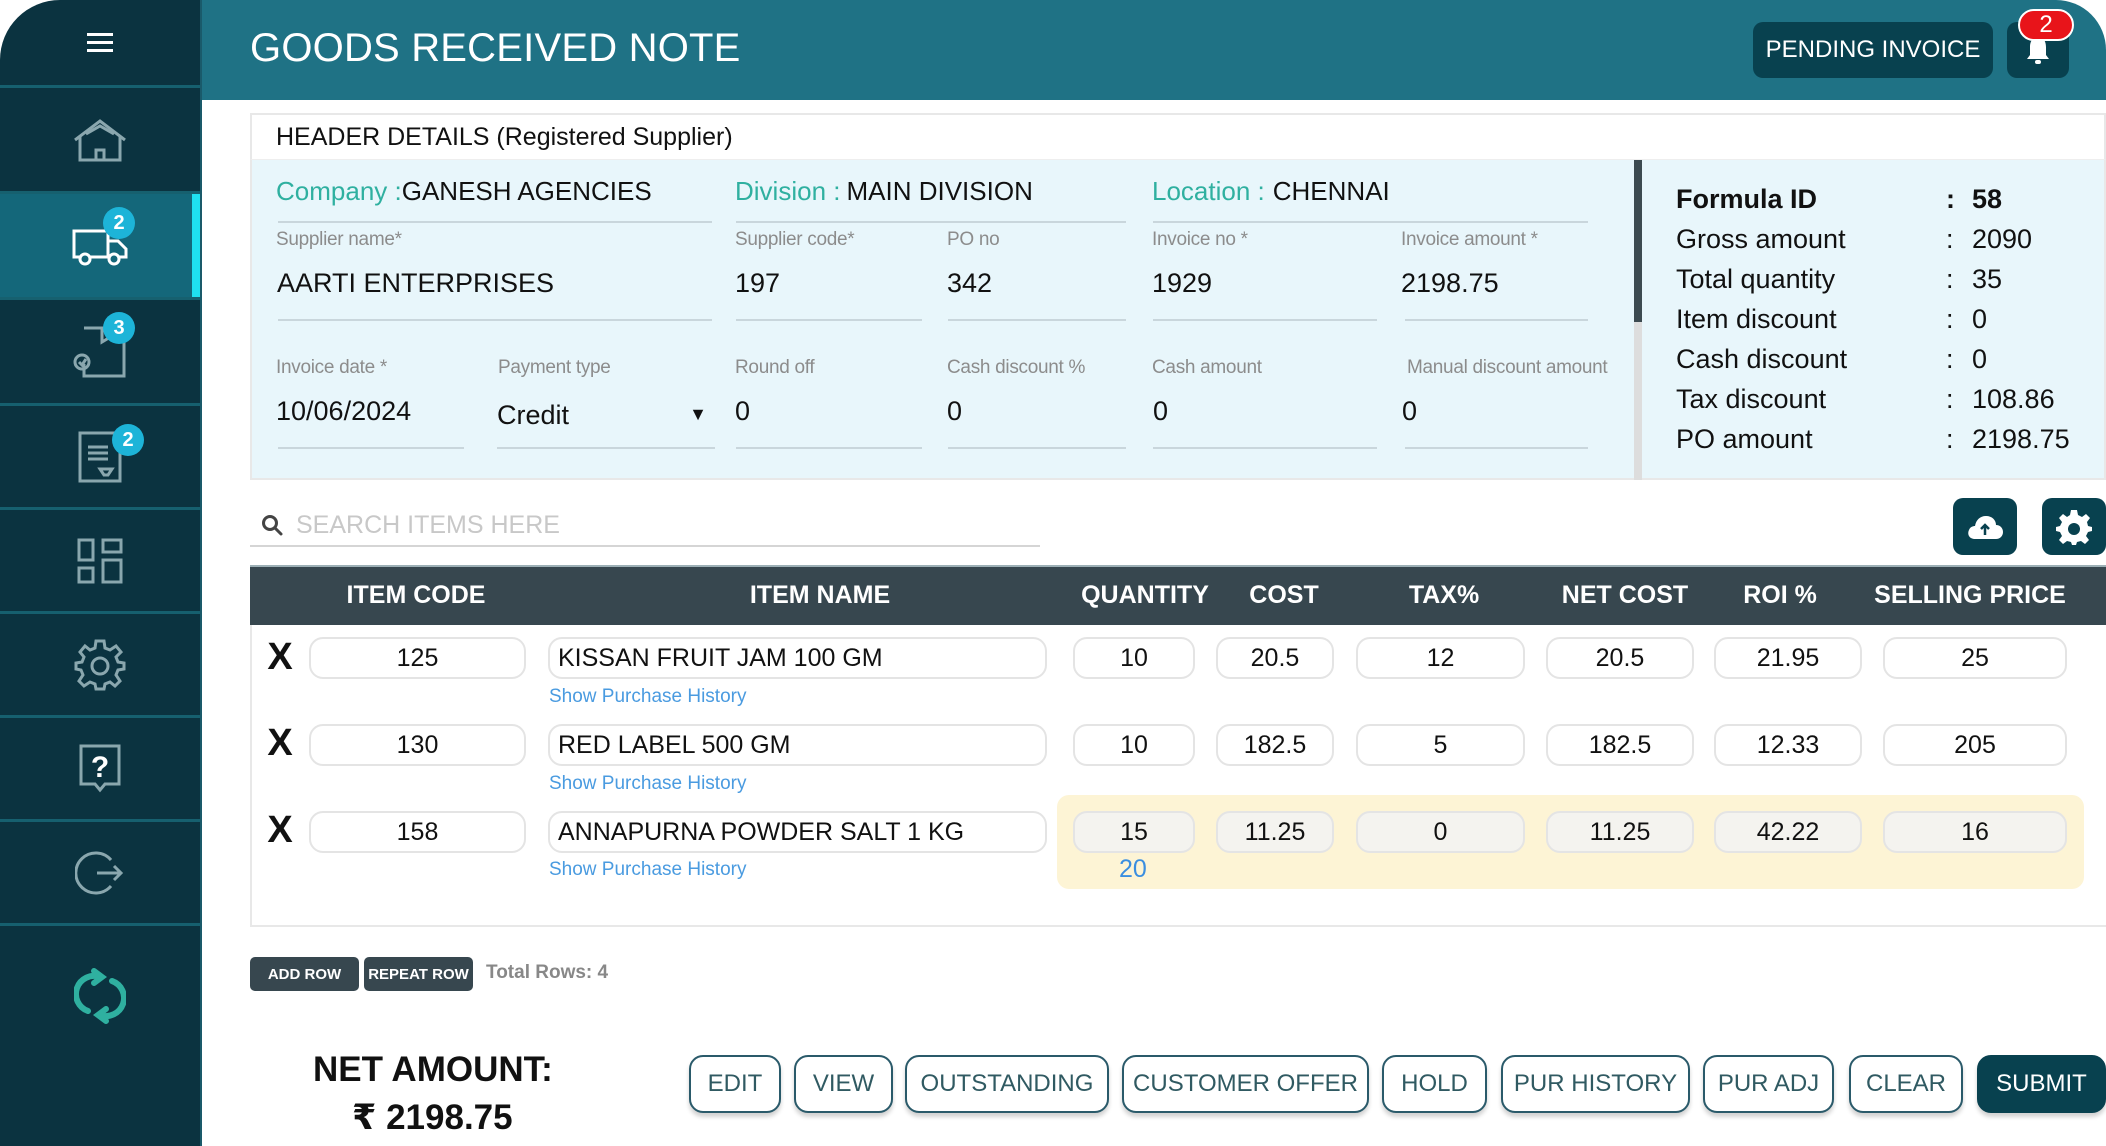 The width and height of the screenshot is (2106, 1146). I want to click on repeat-row-button: REPEAT ROW, so click(418, 974).